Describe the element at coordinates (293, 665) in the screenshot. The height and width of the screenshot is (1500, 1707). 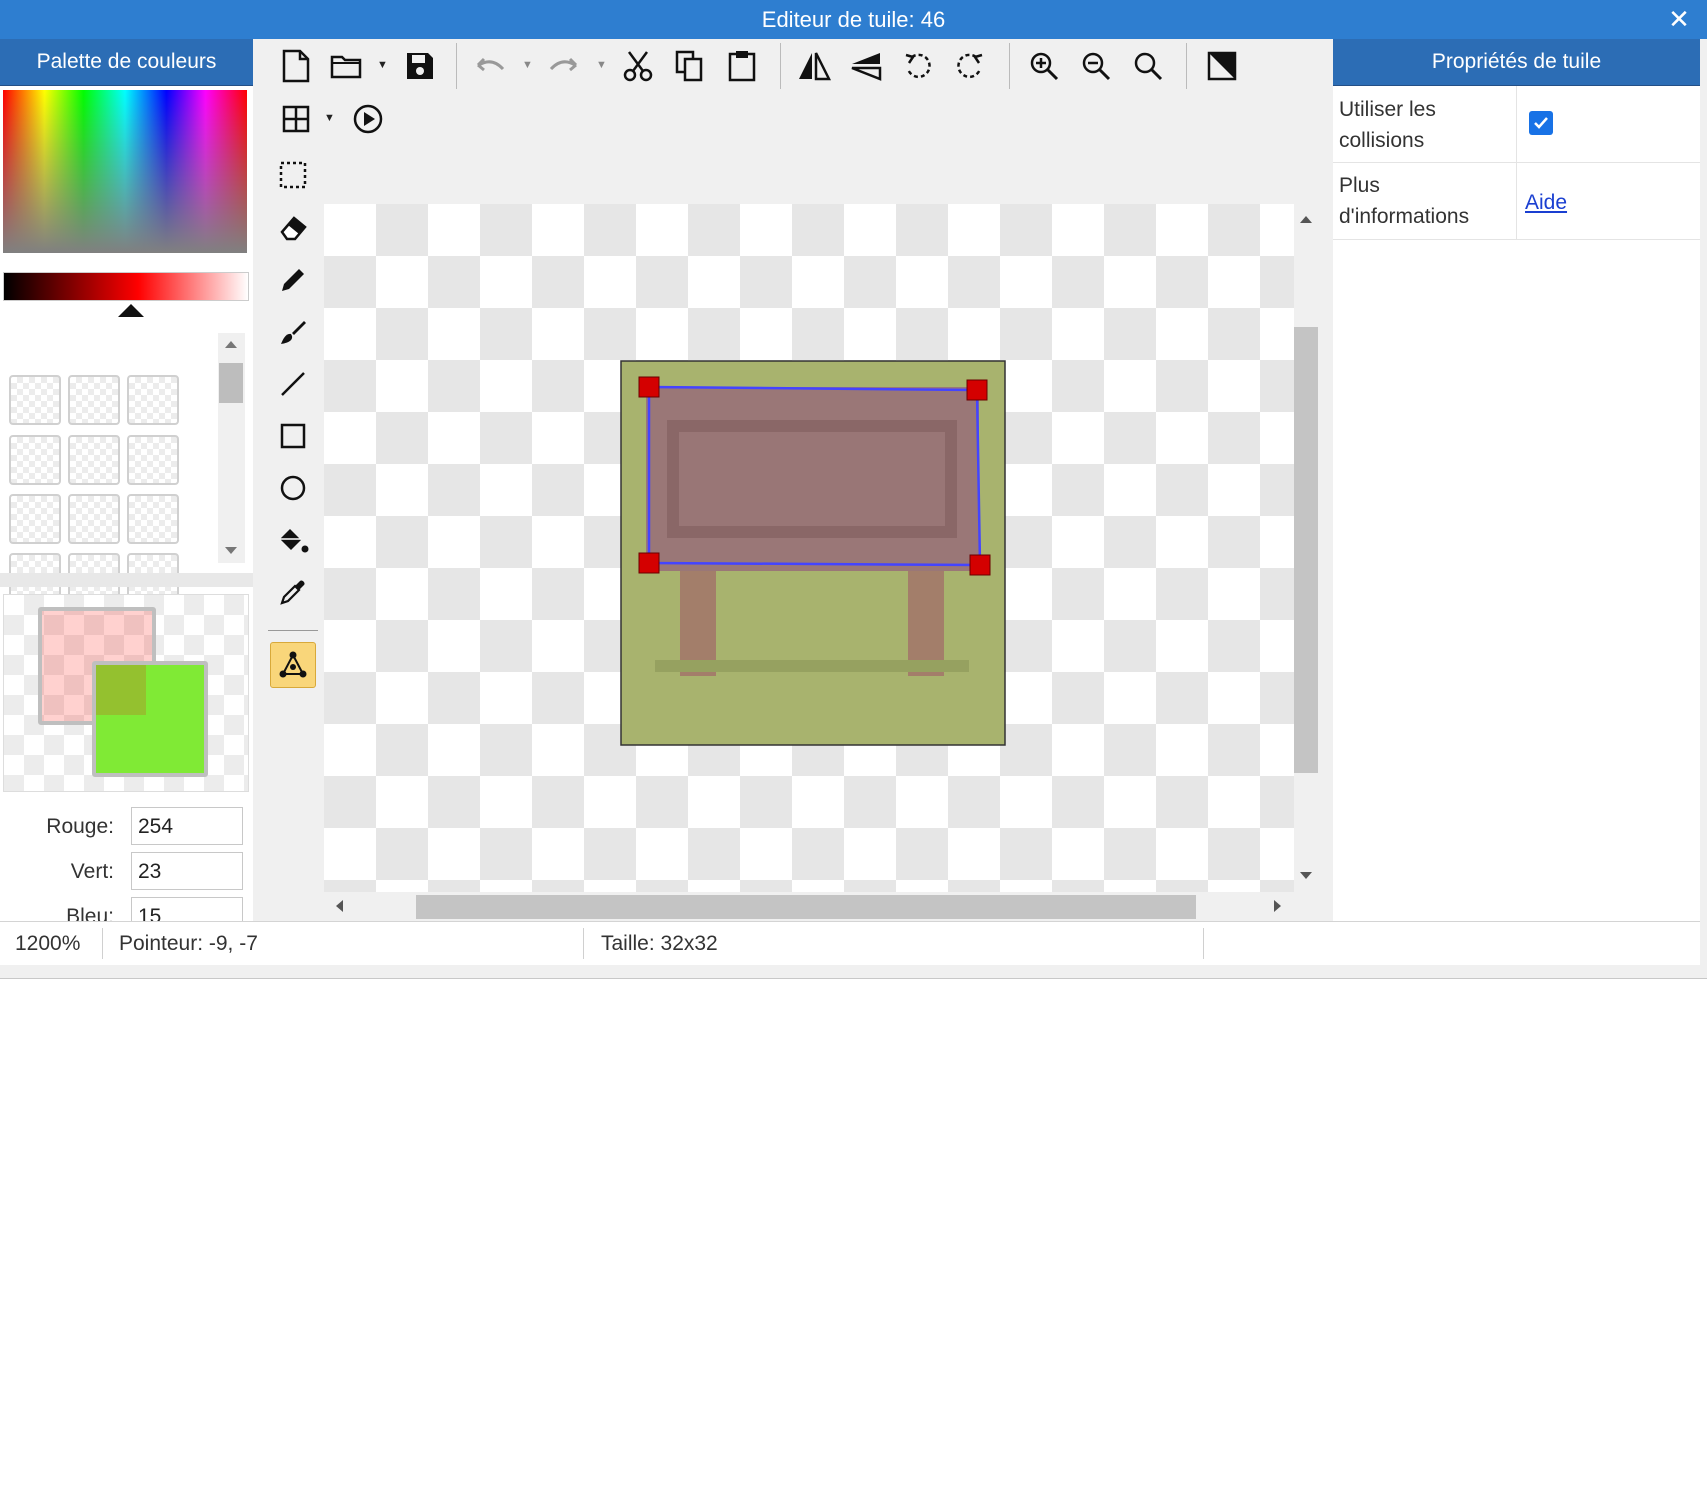
I see `collision-polygon-tool` at that location.